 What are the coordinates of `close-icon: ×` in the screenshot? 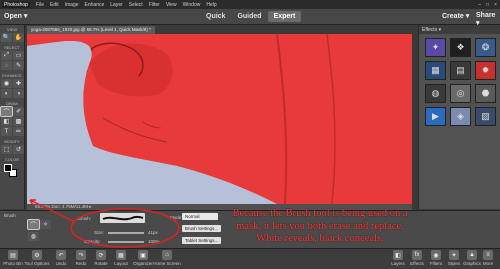 It's located at (495, 5).